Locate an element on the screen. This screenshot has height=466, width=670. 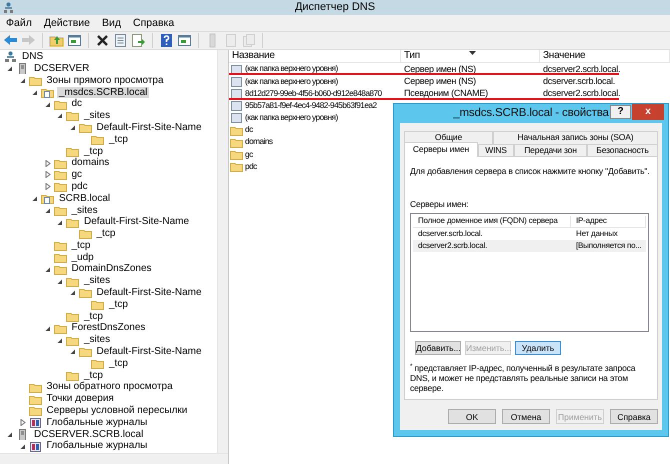
tree-item: Серверы условной пересылки is located at coordinates (117, 411).